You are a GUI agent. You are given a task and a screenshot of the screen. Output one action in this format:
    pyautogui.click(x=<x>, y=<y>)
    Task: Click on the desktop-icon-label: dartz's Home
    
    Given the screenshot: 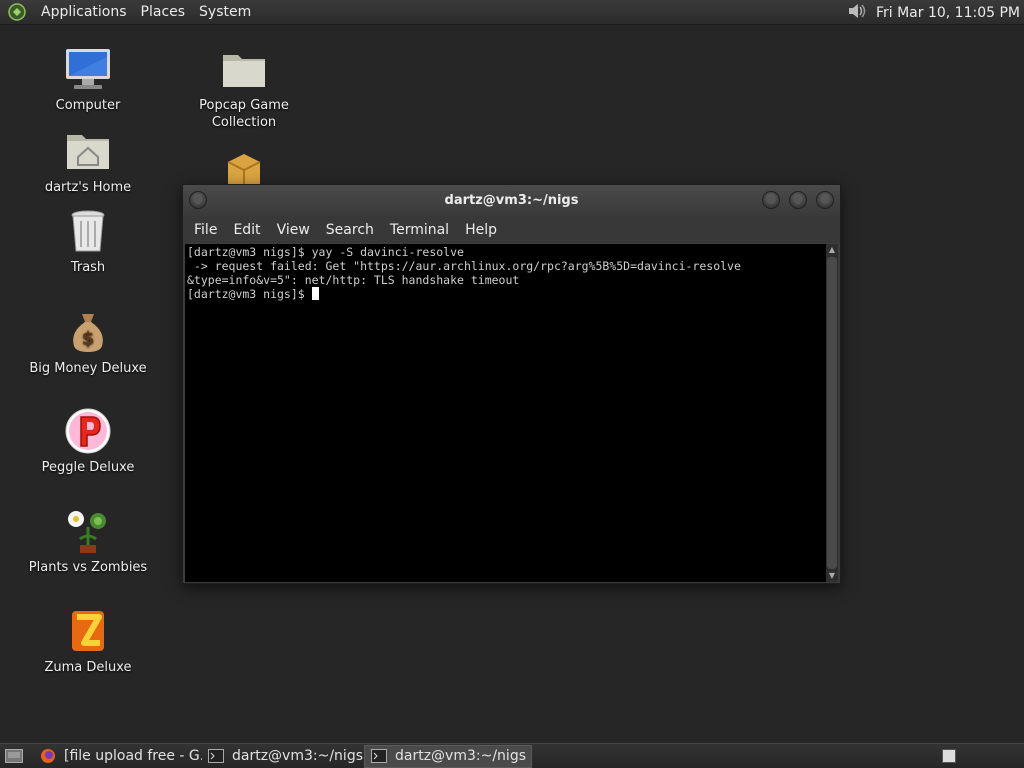 What is the action you would take?
    pyautogui.click(x=88, y=187)
    